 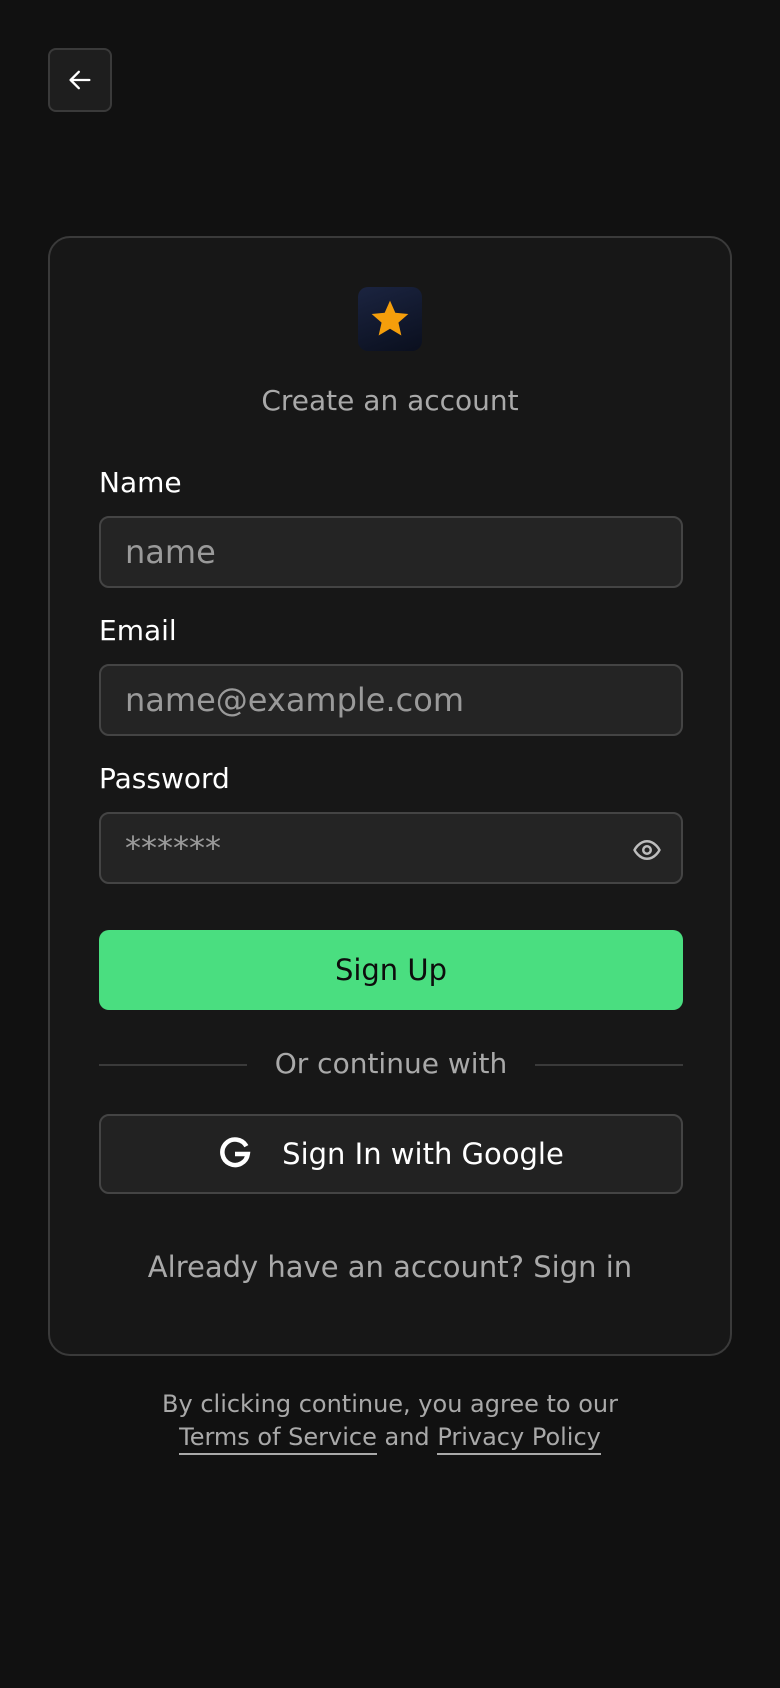 I want to click on star-icon, so click(x=390, y=318).